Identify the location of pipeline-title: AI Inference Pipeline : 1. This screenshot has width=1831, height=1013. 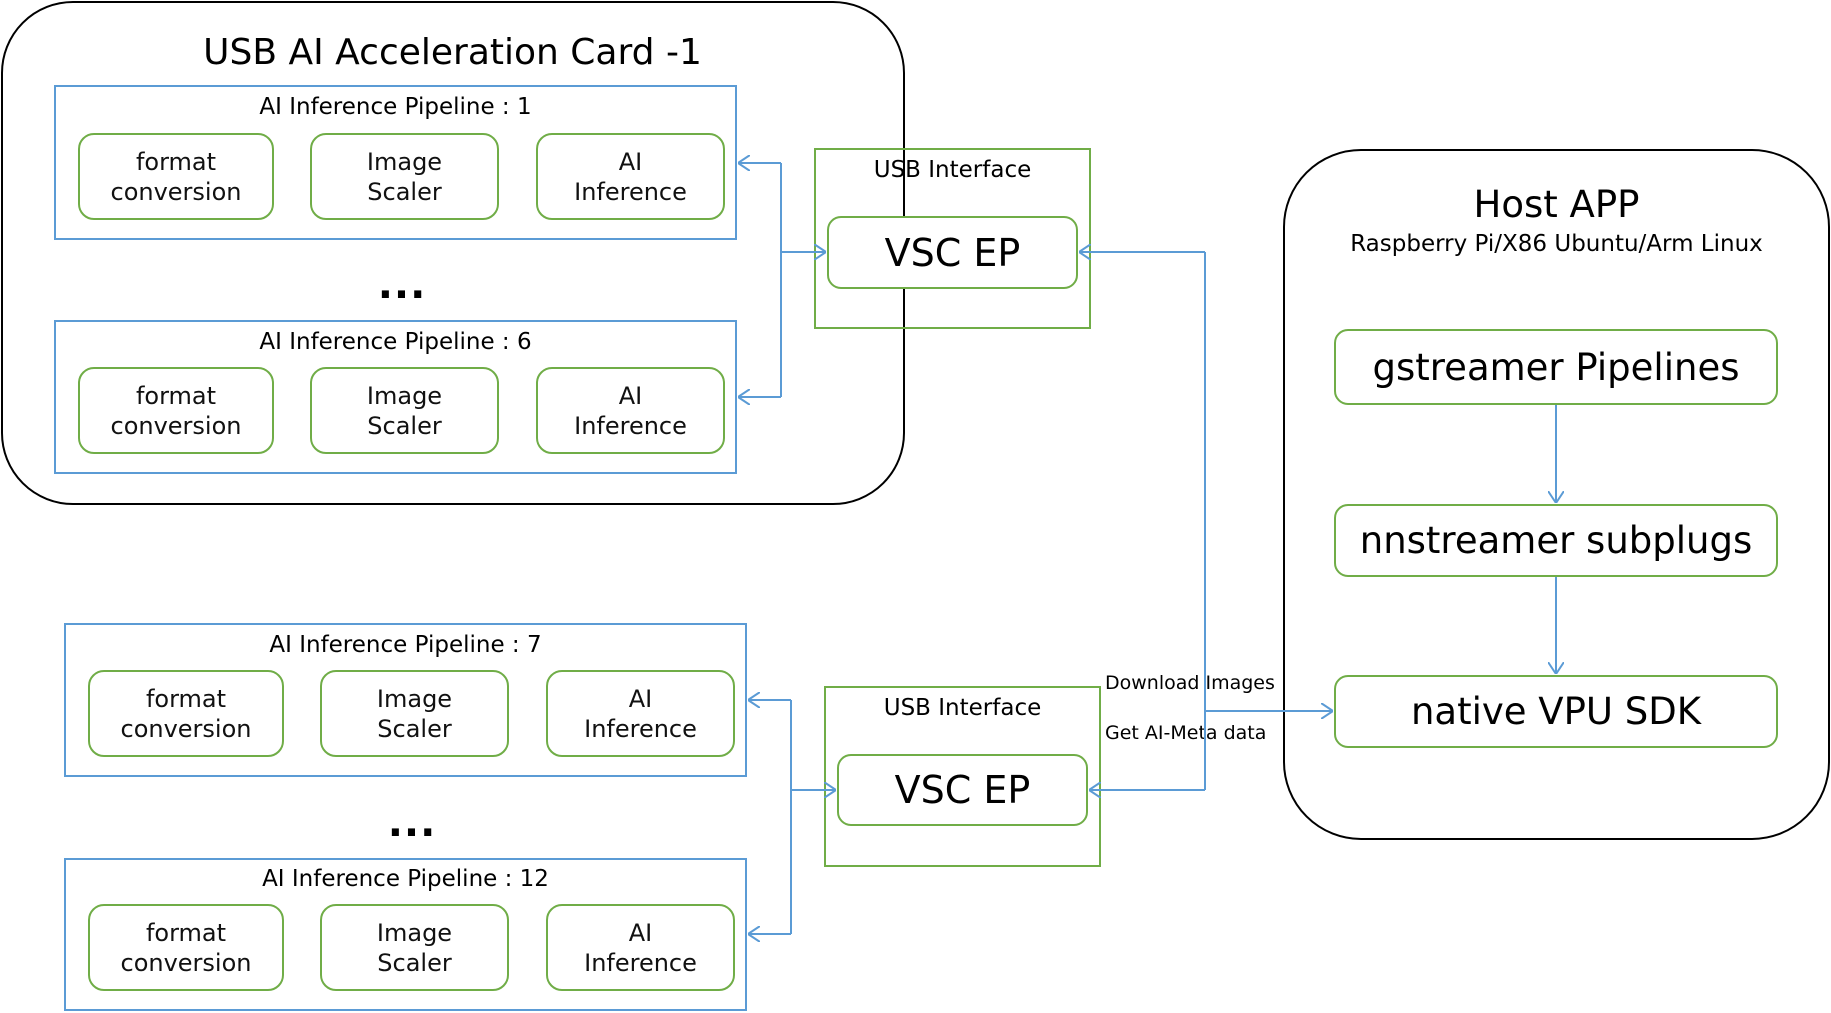
(395, 107).